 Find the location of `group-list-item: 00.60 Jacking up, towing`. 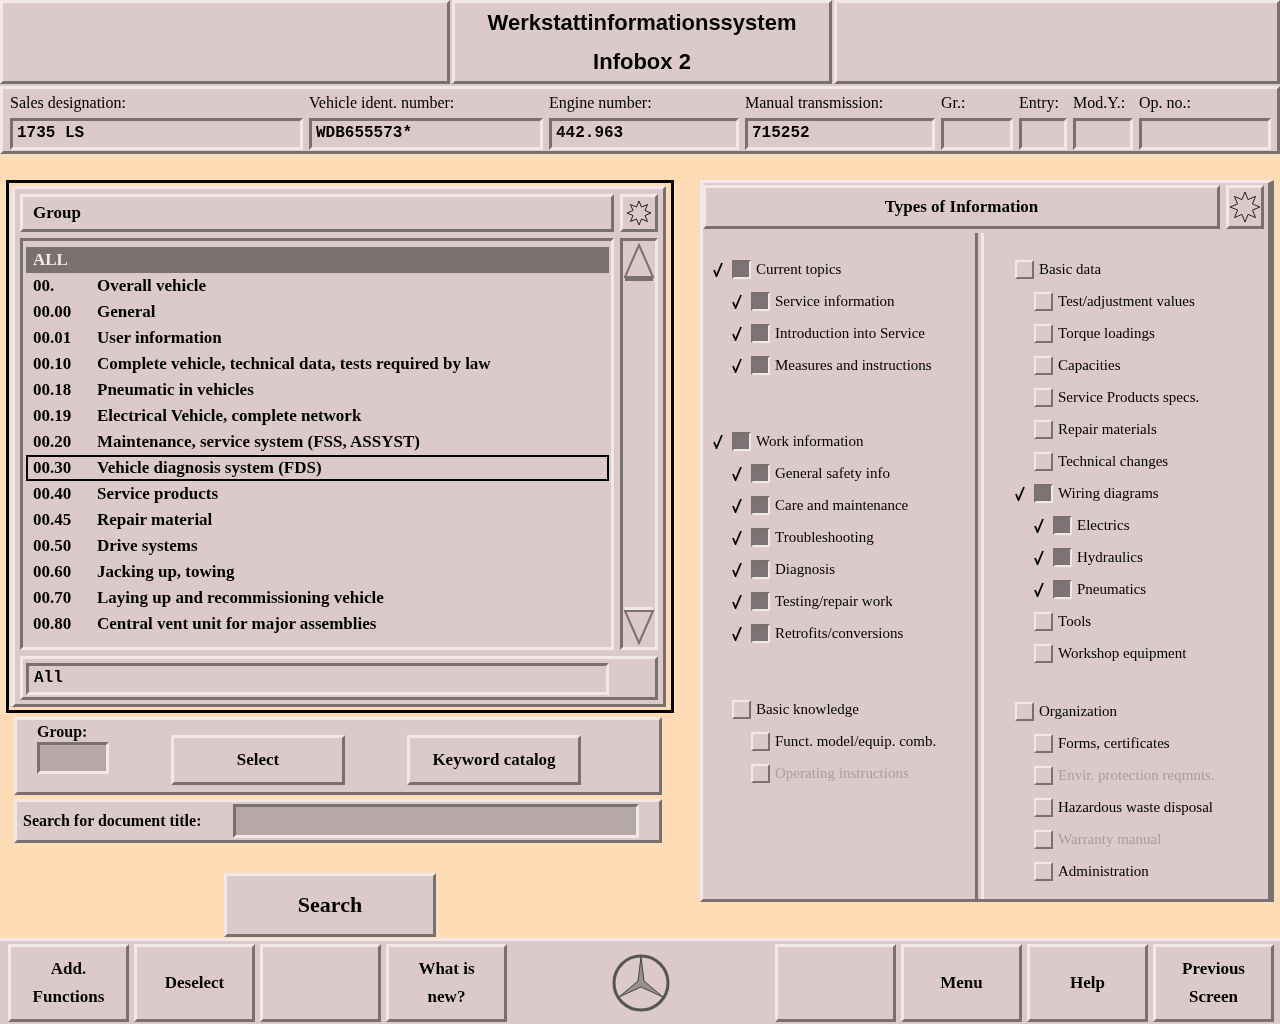

group-list-item: 00.60 Jacking up, towing is located at coordinates (317, 572).